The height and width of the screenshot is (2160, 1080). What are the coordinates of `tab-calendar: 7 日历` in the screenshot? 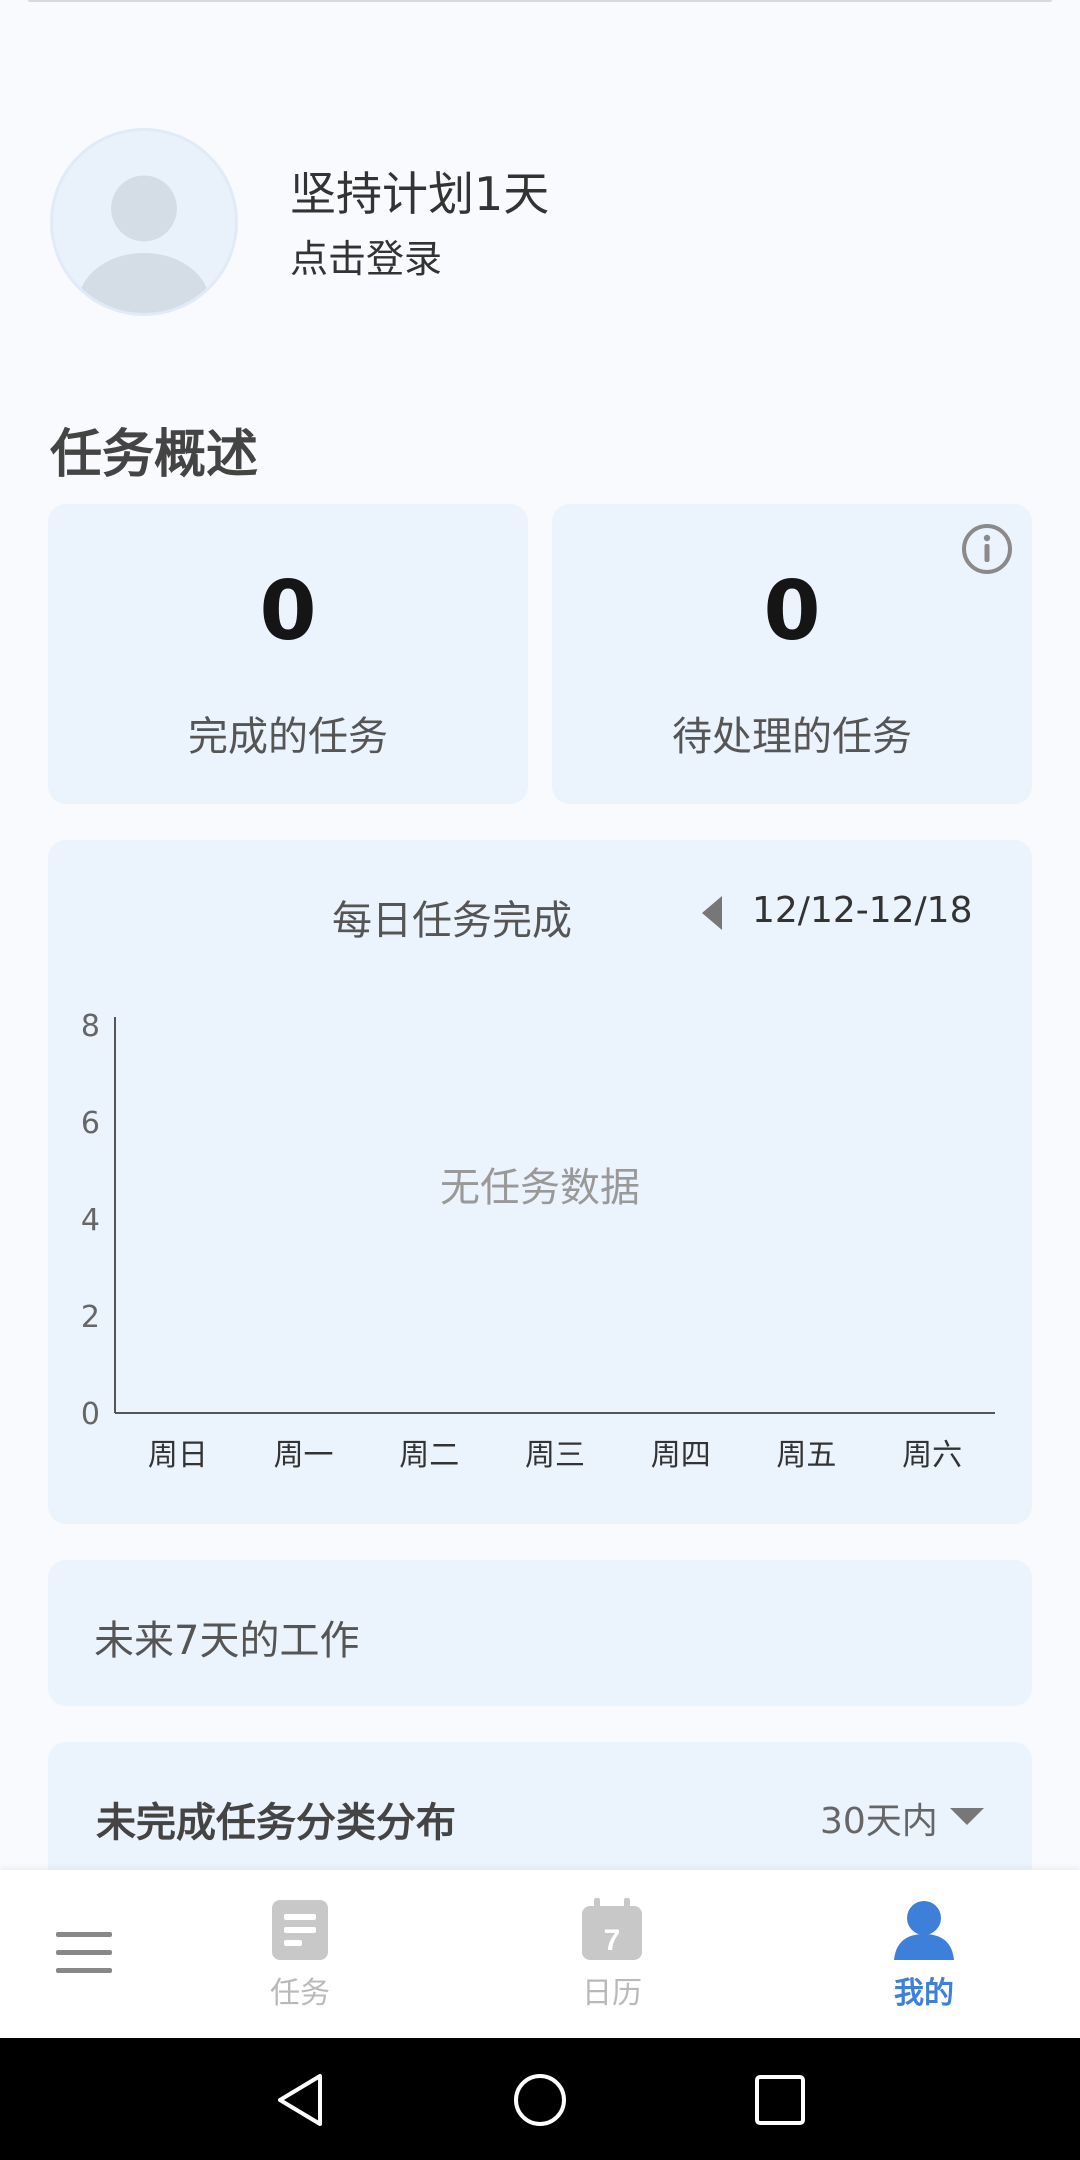 It's located at (612, 1955).